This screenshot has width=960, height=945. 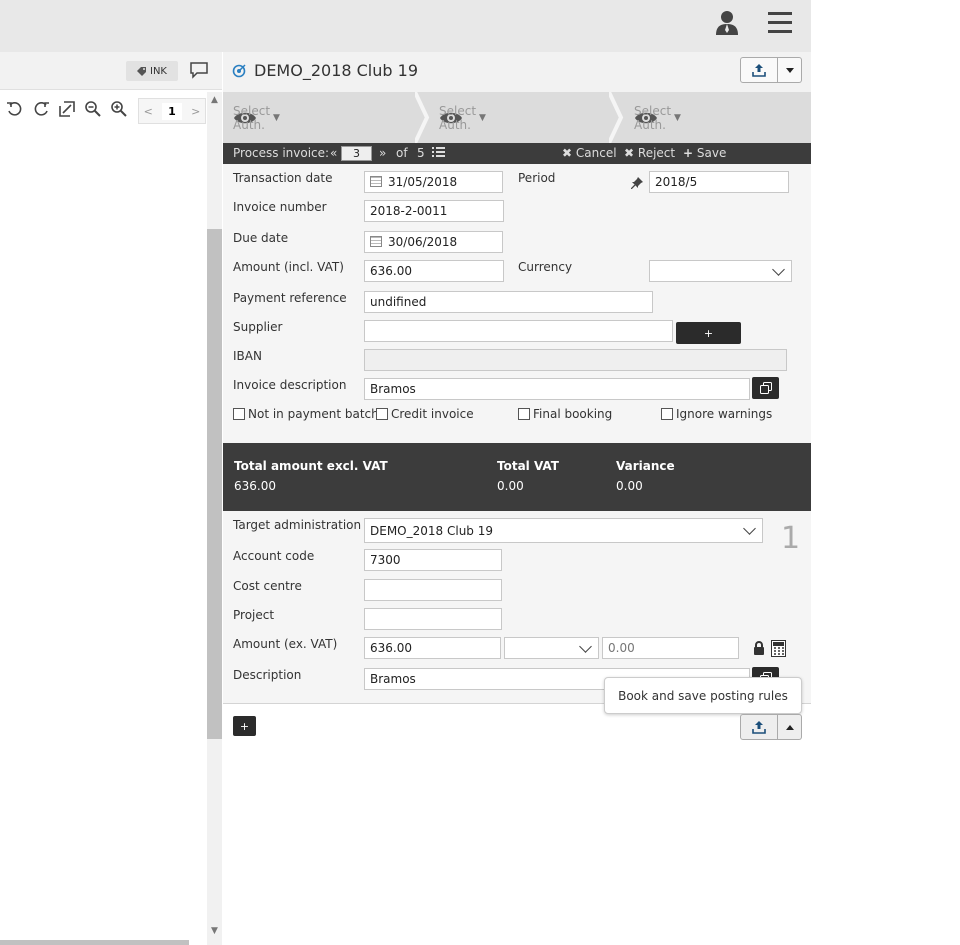 I want to click on page-number: 1, so click(x=172, y=111).